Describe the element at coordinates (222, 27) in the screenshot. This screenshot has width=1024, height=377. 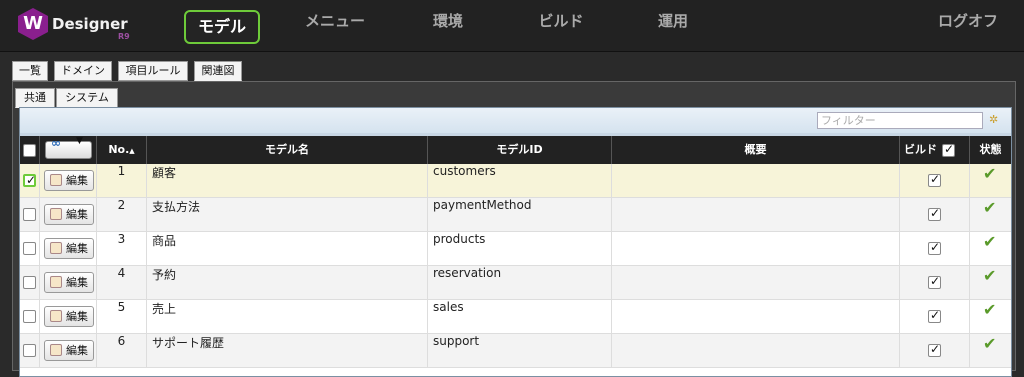
I see `nav-model: モデル` at that location.